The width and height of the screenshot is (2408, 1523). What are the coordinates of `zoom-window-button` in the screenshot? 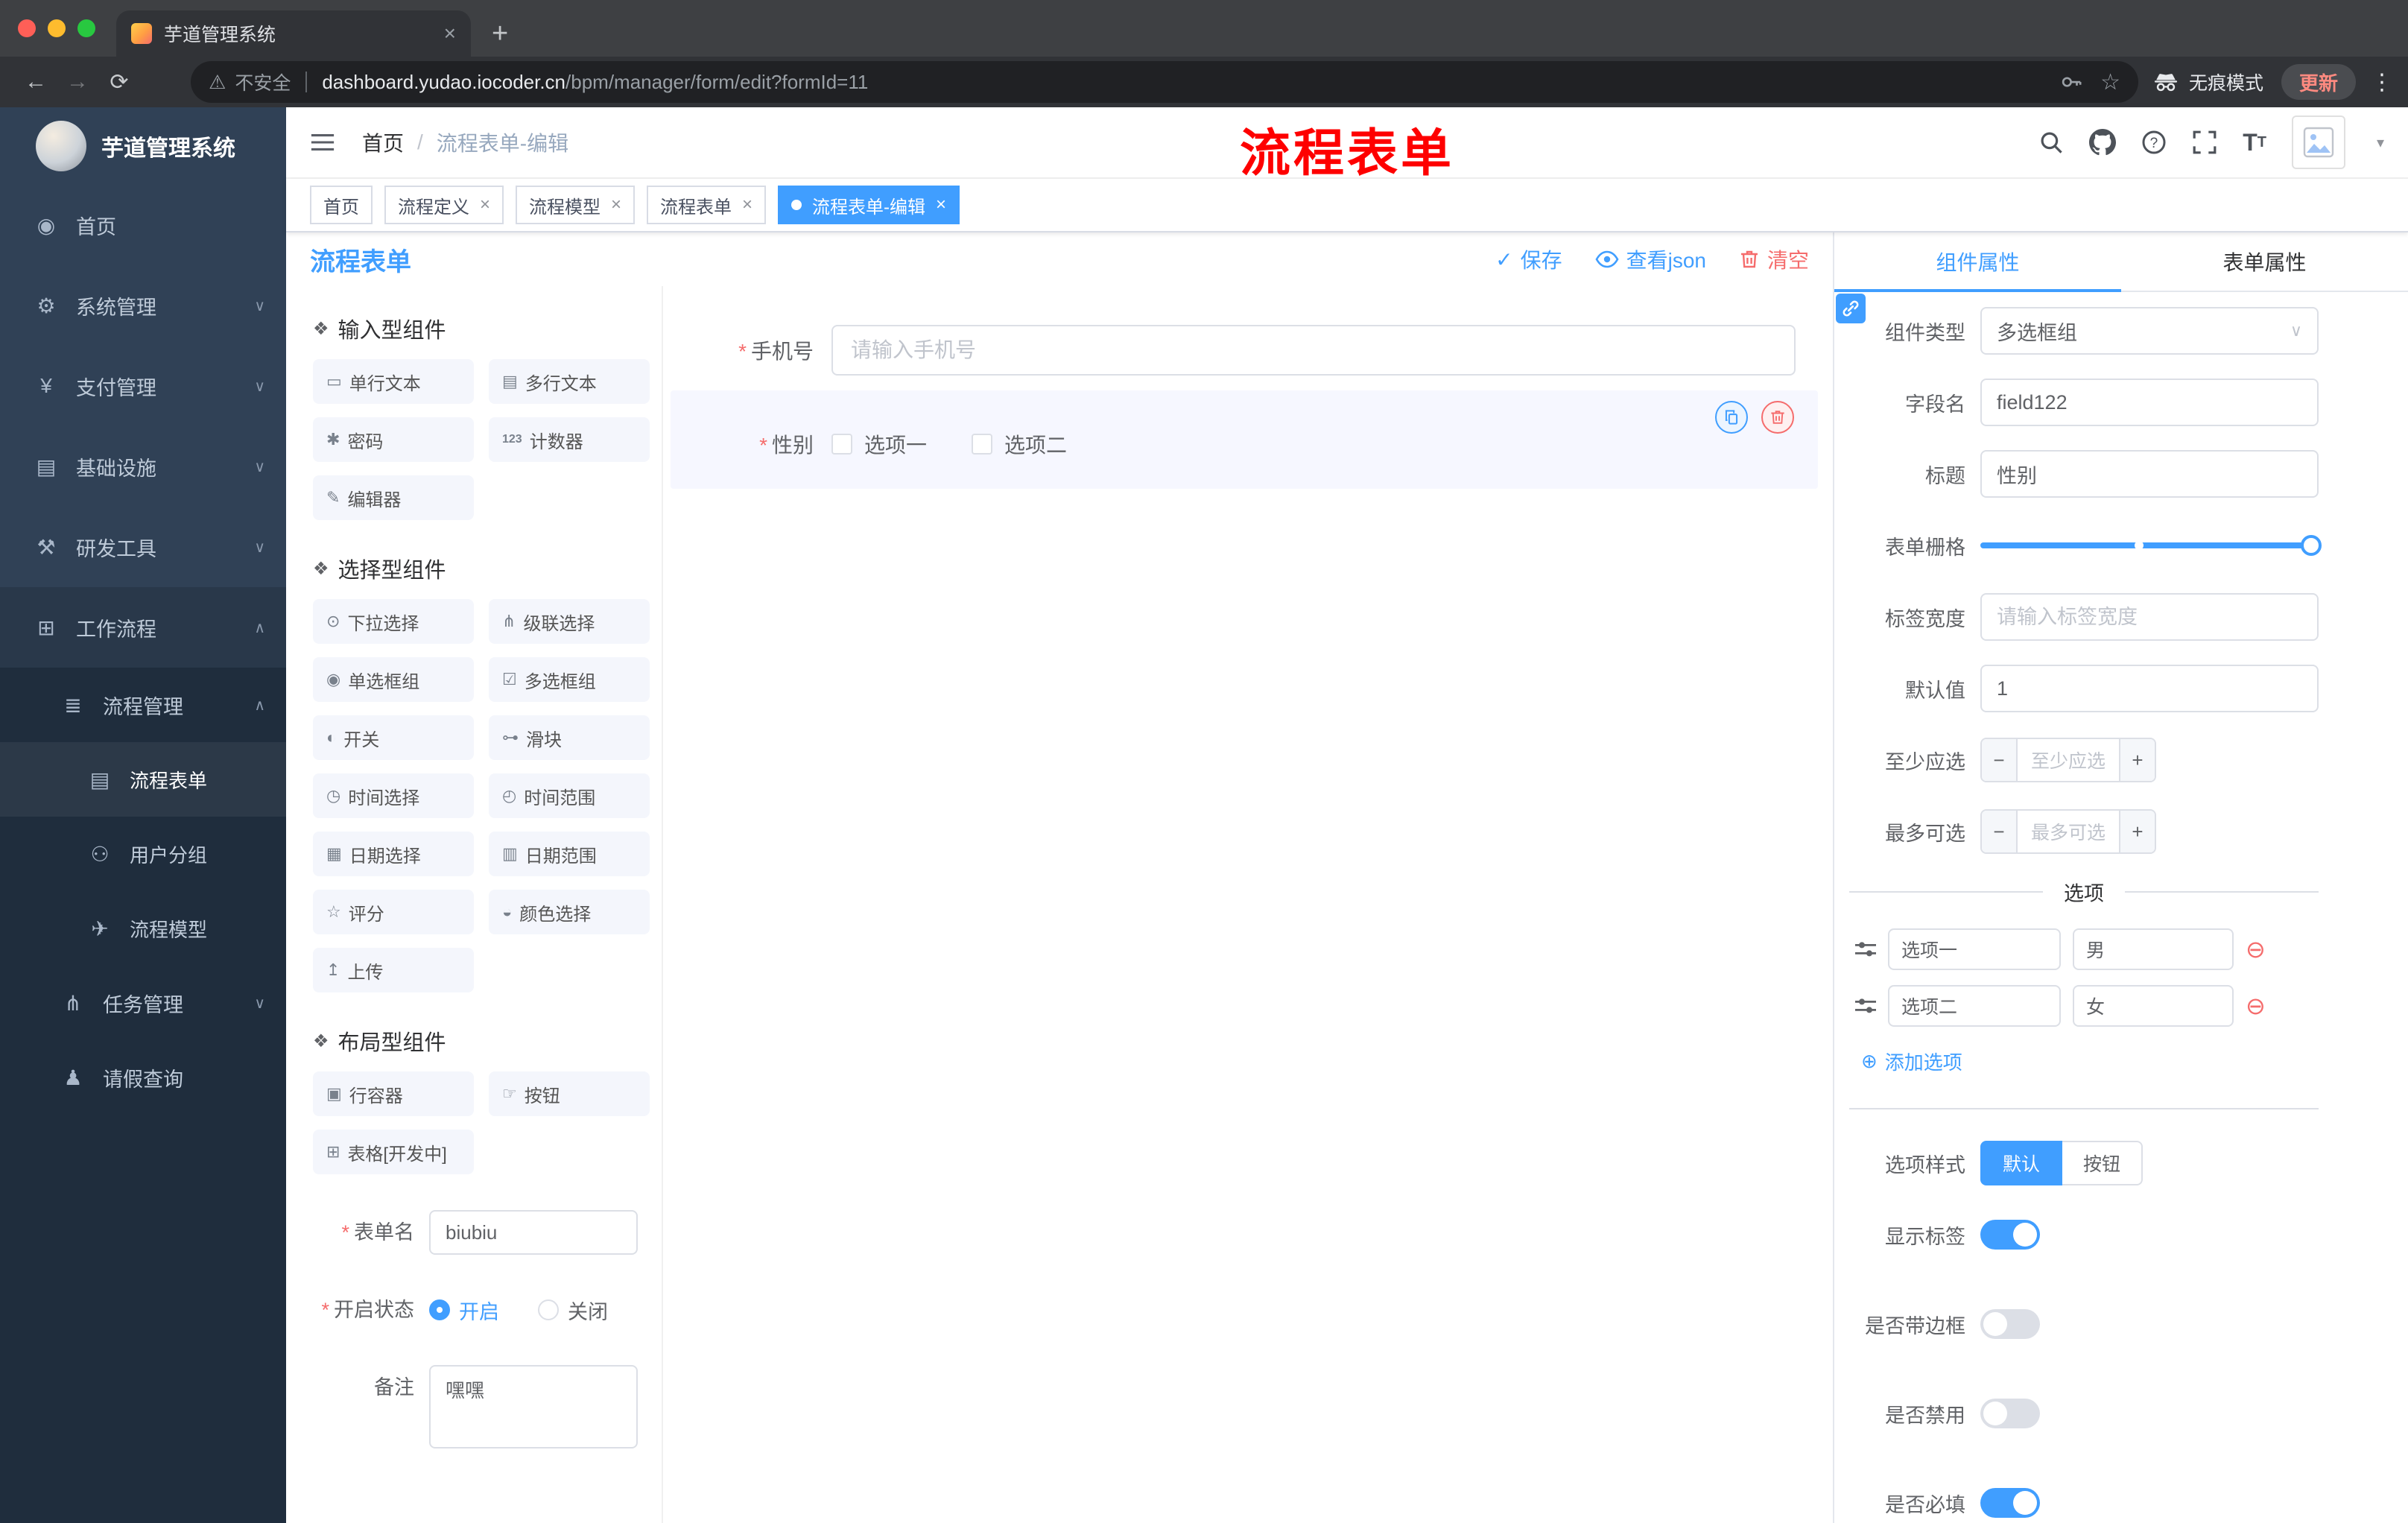 It's located at (86, 28).